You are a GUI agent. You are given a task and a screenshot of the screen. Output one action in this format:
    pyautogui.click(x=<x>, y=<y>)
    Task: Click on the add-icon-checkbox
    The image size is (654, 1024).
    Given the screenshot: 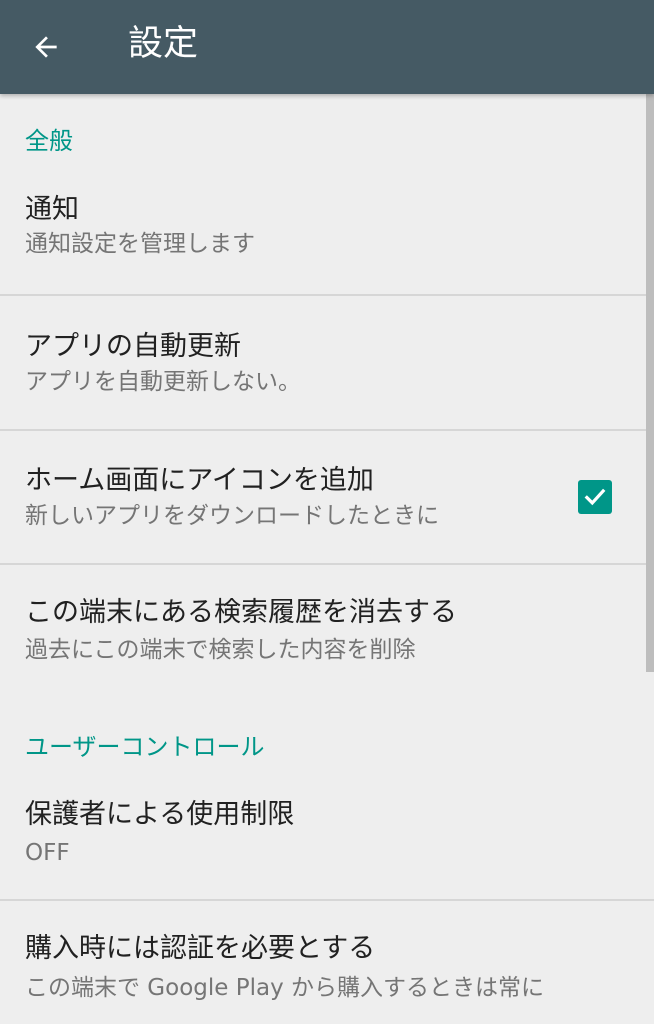 What is the action you would take?
    pyautogui.click(x=595, y=497)
    